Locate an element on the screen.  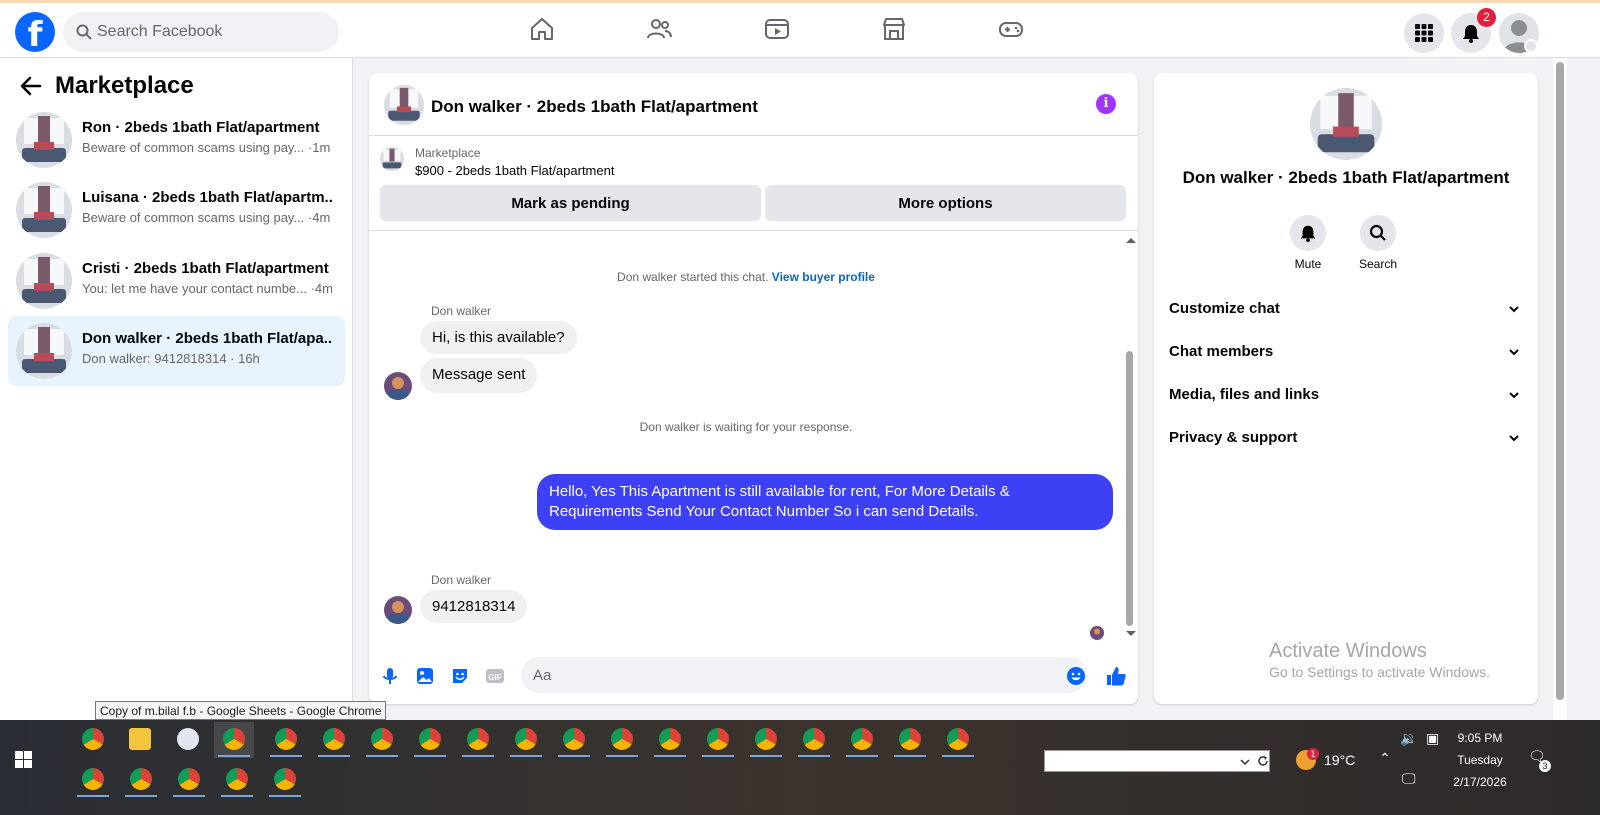
chat-scrollbar-thumb is located at coordinates (1129, 488).